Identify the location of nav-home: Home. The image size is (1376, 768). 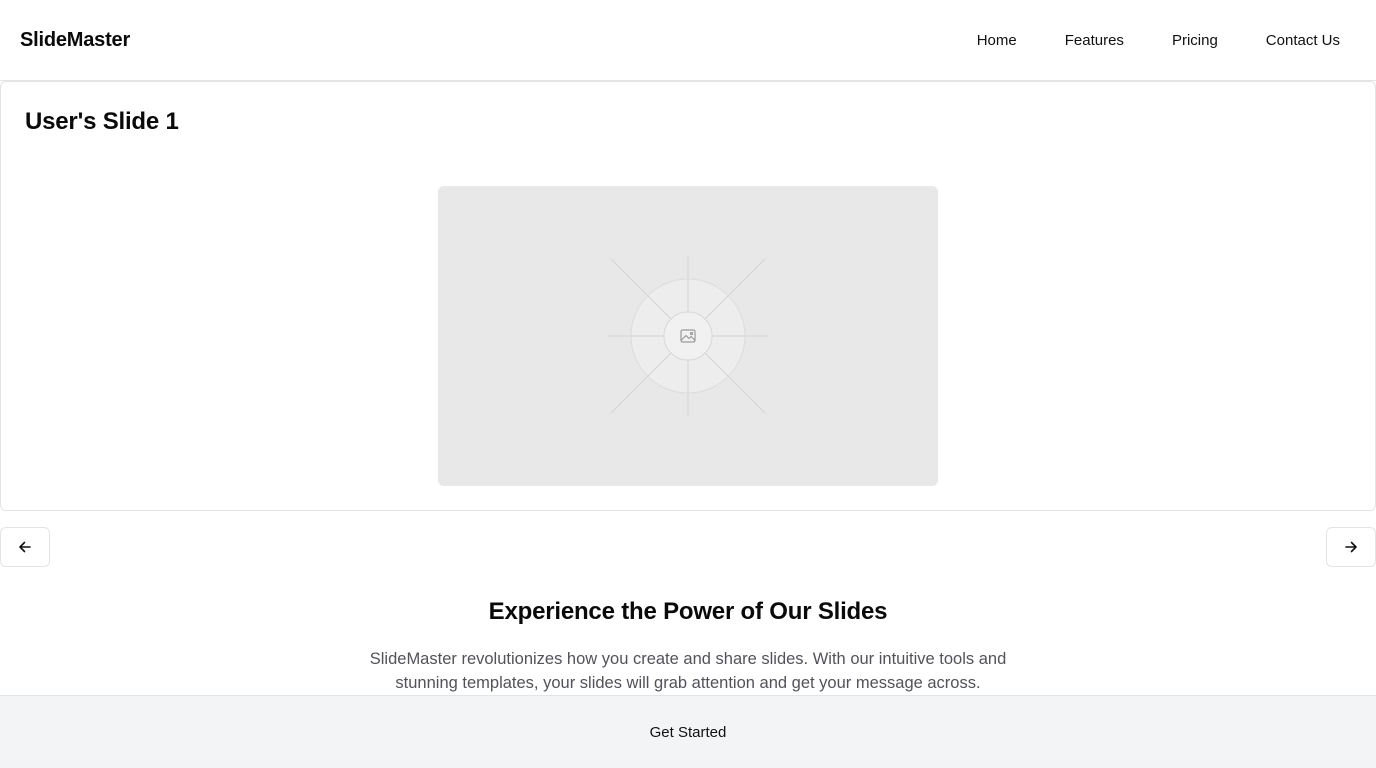
(997, 40).